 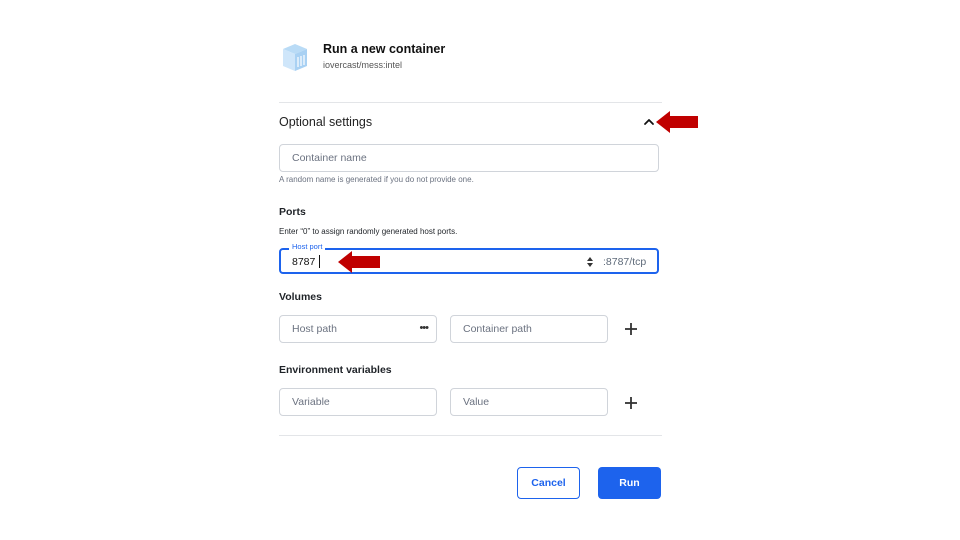 I want to click on env-heading: Environment variables, so click(x=335, y=370).